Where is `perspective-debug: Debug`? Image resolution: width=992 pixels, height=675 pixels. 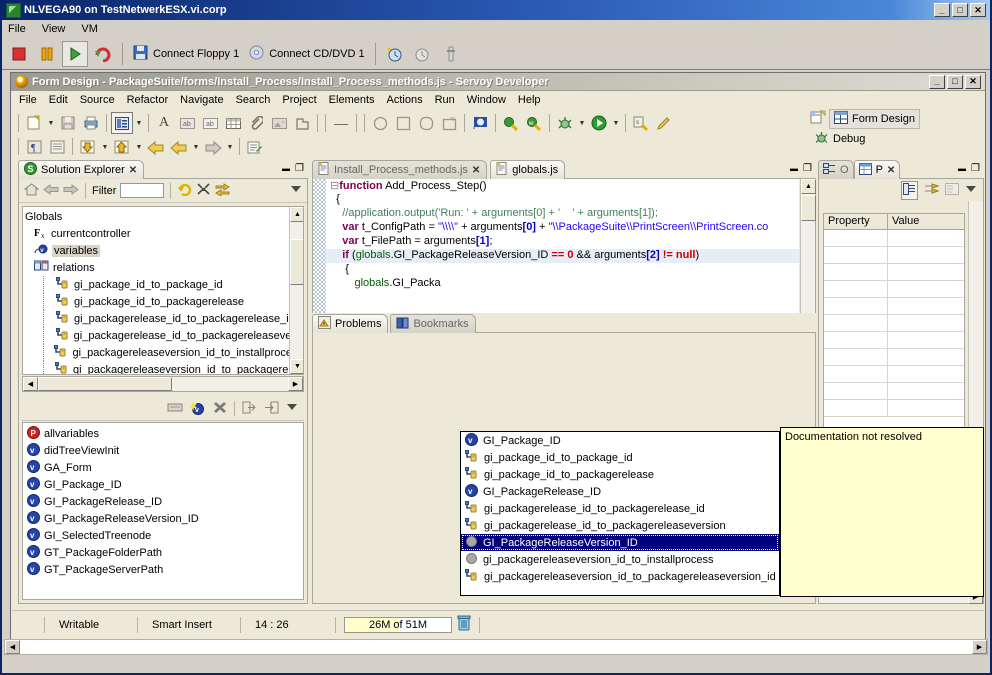
perspective-debug: Debug is located at coordinates (896, 139).